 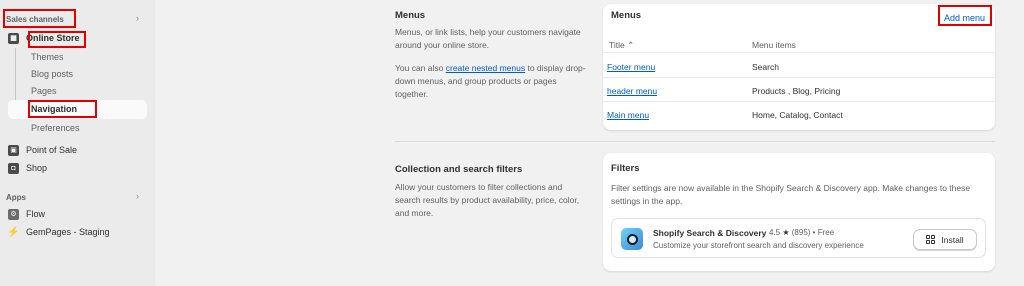 I want to click on sidebar-item-blog-posts: Blog posts, so click(x=52, y=74).